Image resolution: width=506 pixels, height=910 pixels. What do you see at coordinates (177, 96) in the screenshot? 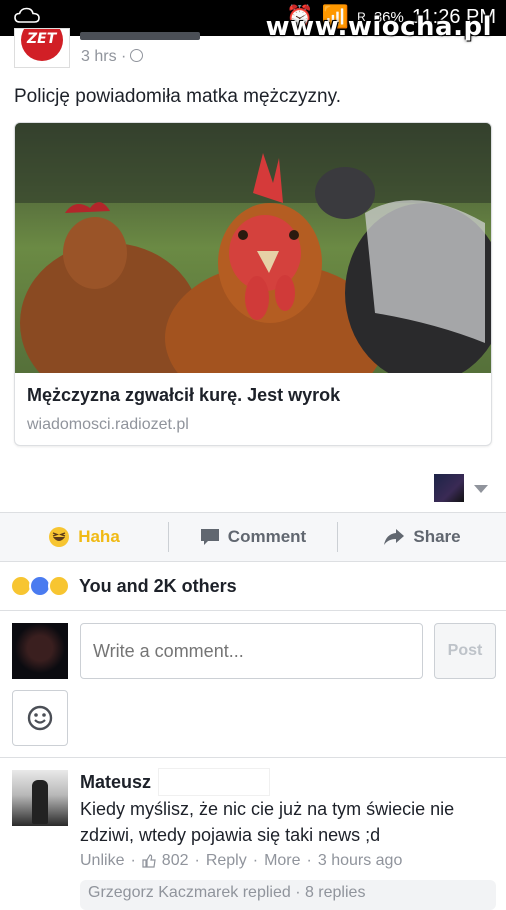
I see `post-text: Policję powiadomiła matka mężczyzny.` at bounding box center [177, 96].